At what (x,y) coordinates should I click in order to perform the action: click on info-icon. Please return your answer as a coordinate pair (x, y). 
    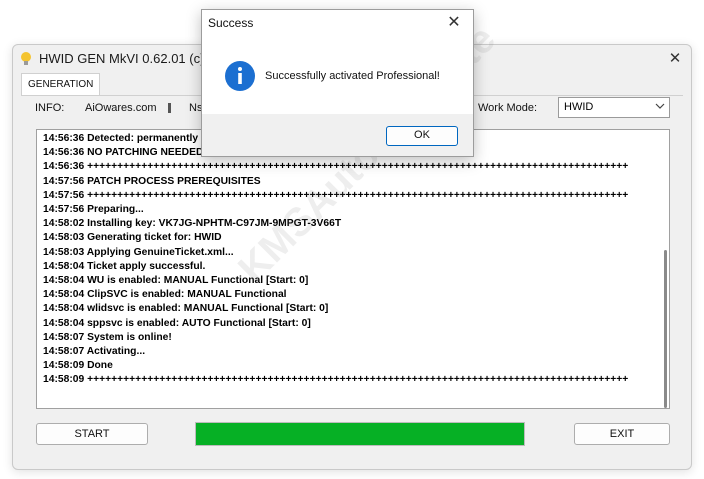
    Looking at the image, I should click on (240, 76).